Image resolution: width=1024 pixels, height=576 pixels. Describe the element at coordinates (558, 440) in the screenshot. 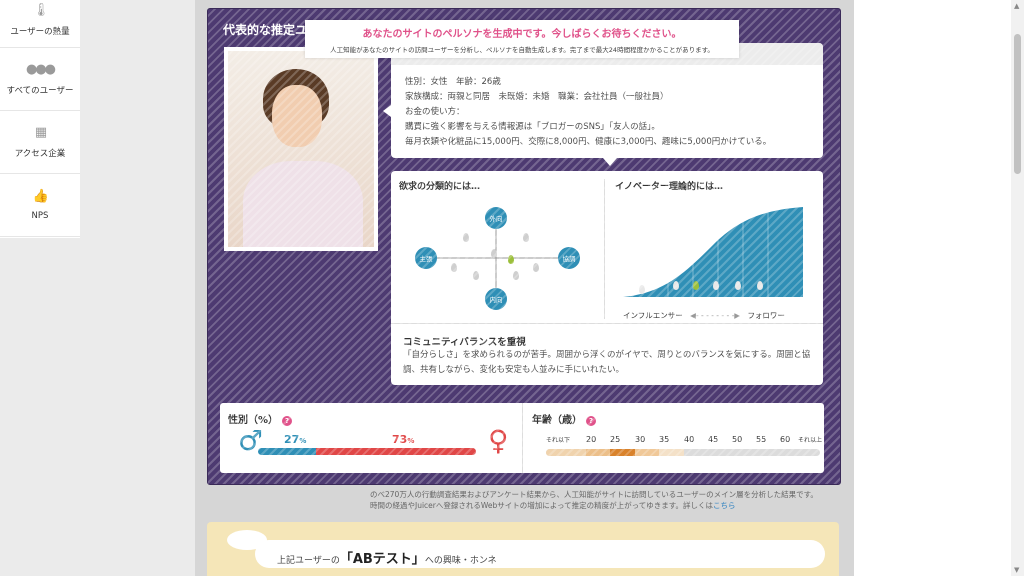

I see `age-label: それ以下` at that location.